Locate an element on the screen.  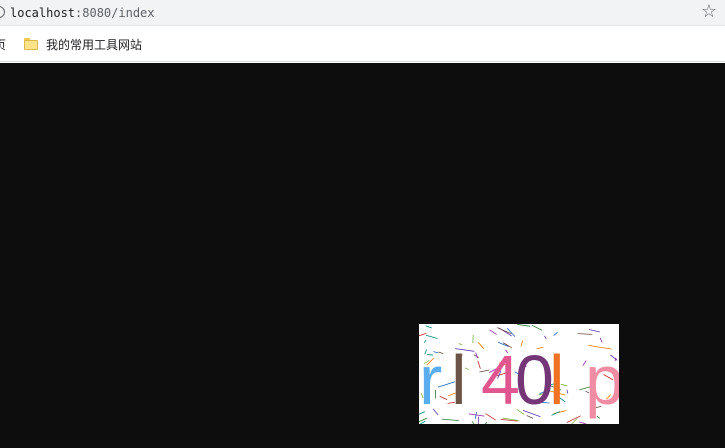
captcha-image: rl40lp is located at coordinates (519, 374).